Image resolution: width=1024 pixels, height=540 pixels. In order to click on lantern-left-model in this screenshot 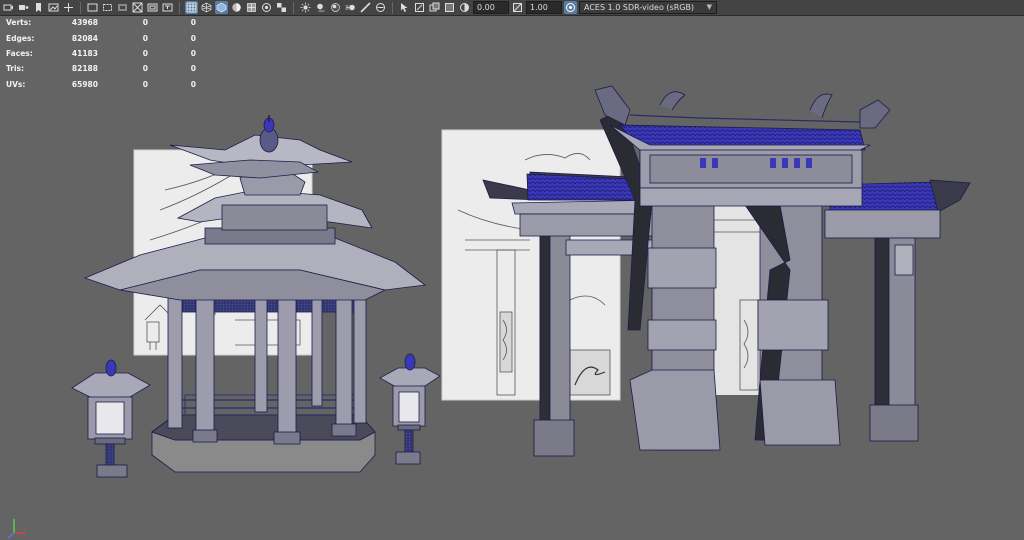, I will do `click(111, 418)`.